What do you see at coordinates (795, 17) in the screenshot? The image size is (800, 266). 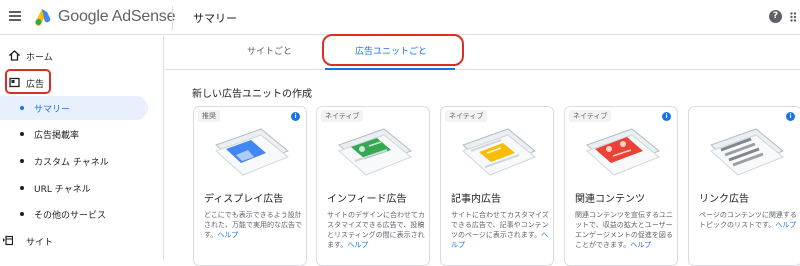 I see `apps-grid-icon` at bounding box center [795, 17].